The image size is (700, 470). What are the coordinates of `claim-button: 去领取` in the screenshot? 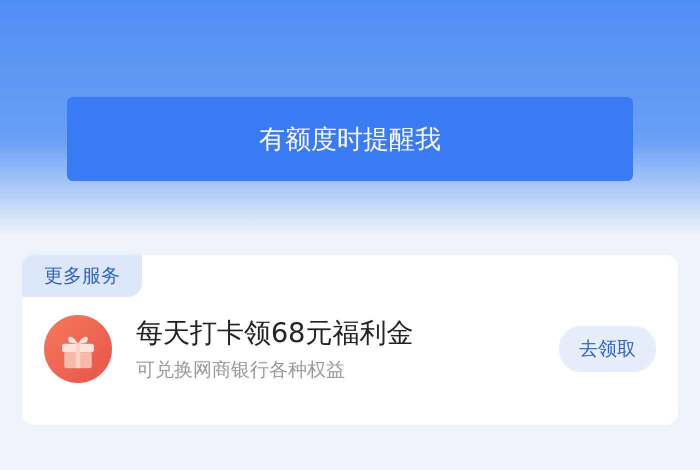 It's located at (607, 349).